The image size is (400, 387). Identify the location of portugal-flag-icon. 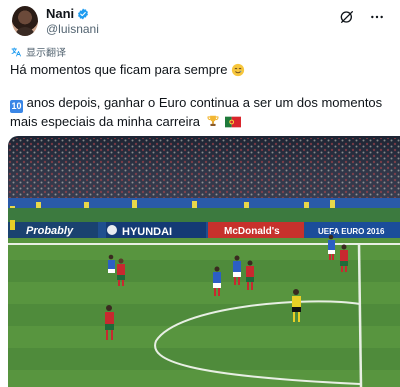
(233, 122).